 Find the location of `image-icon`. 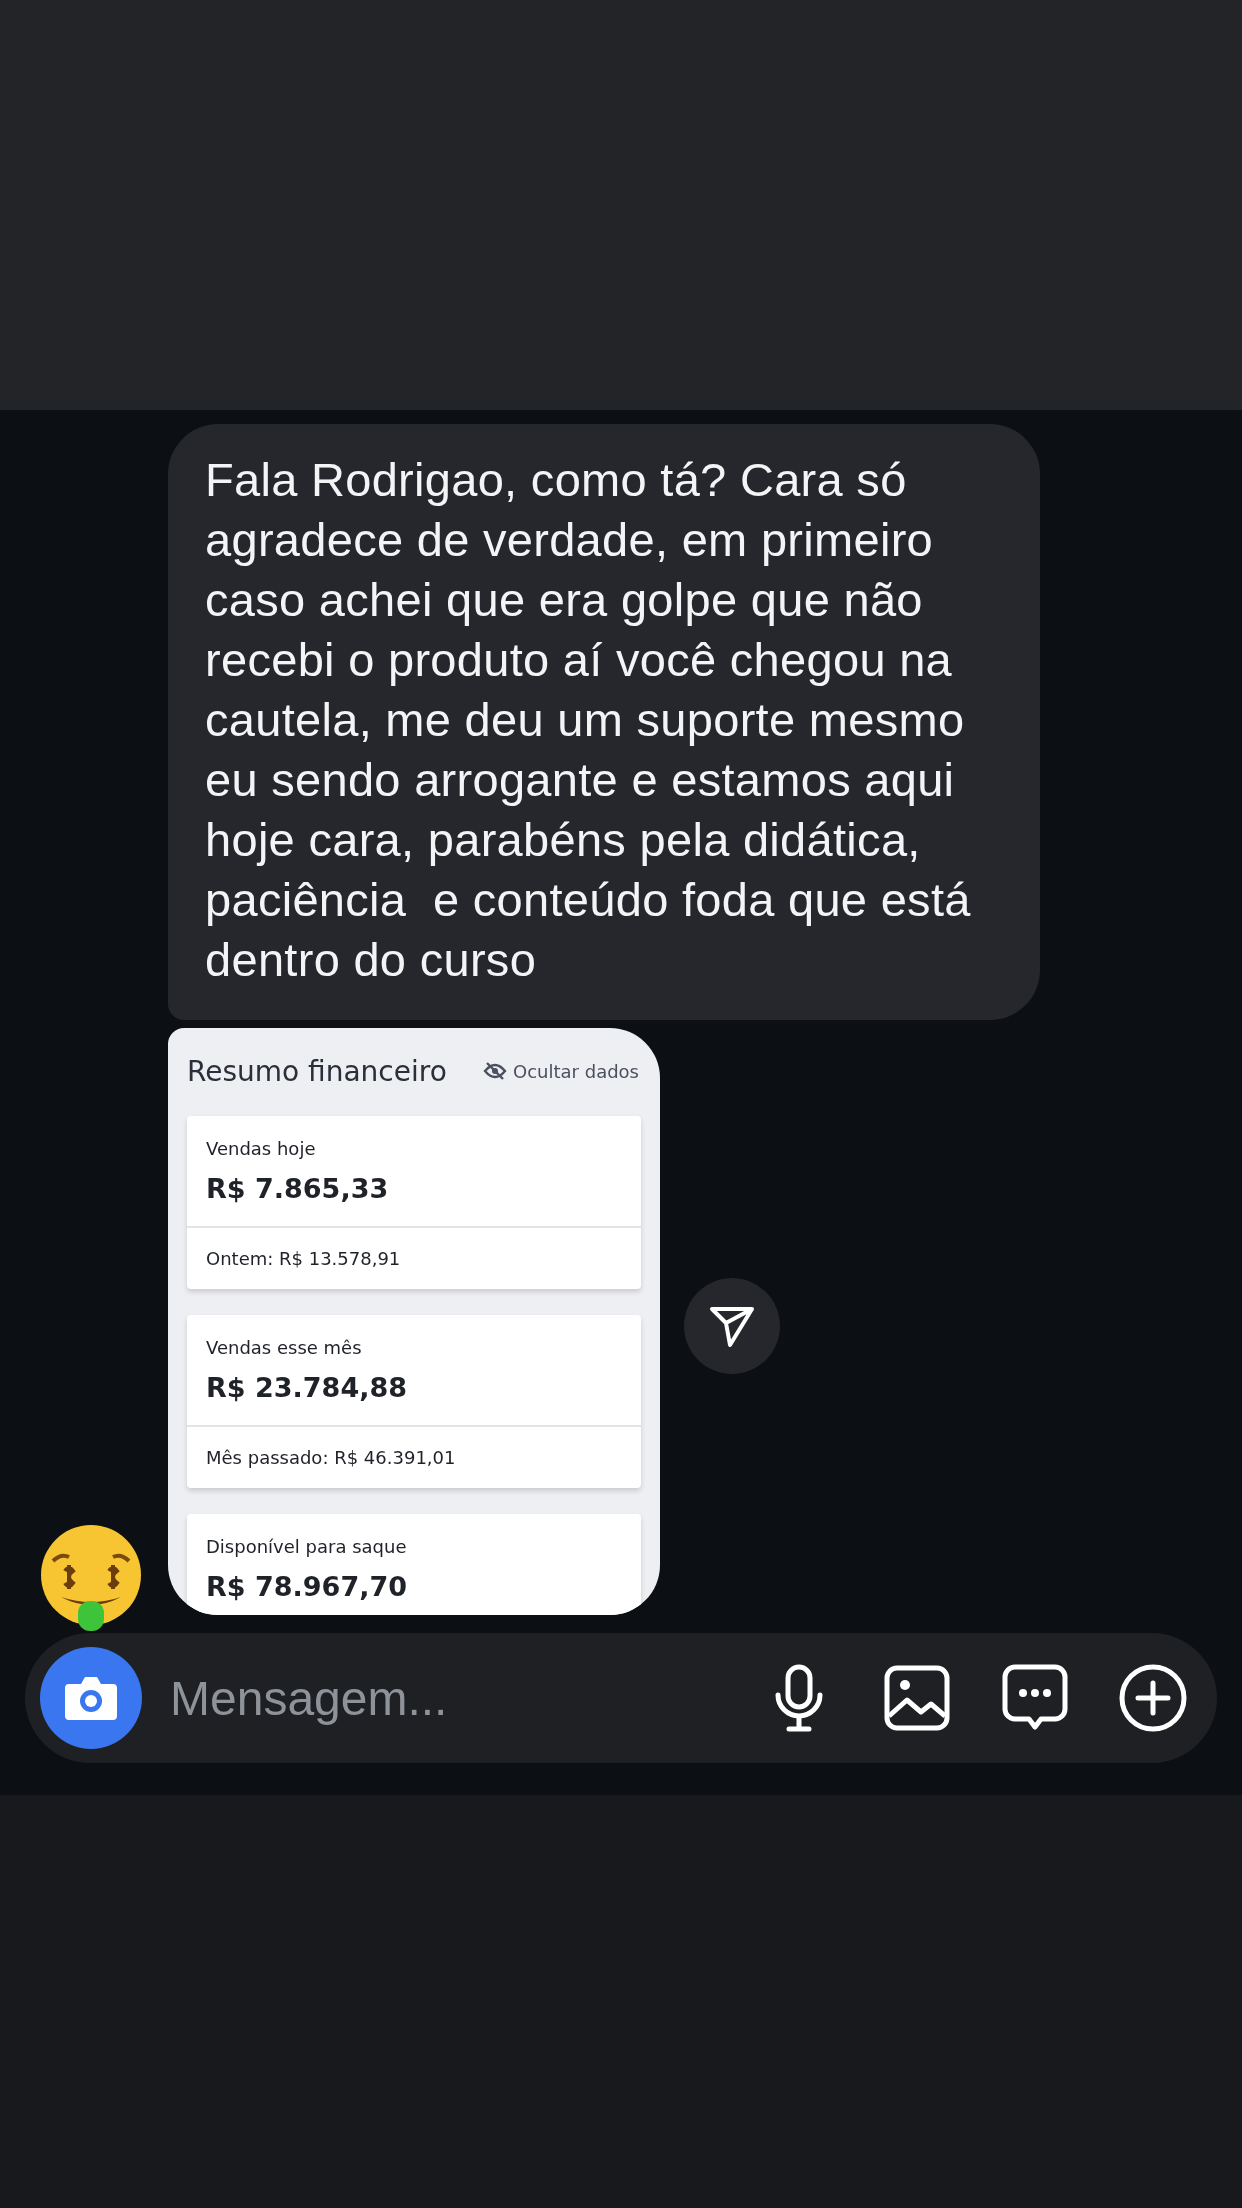

image-icon is located at coordinates (917, 1698).